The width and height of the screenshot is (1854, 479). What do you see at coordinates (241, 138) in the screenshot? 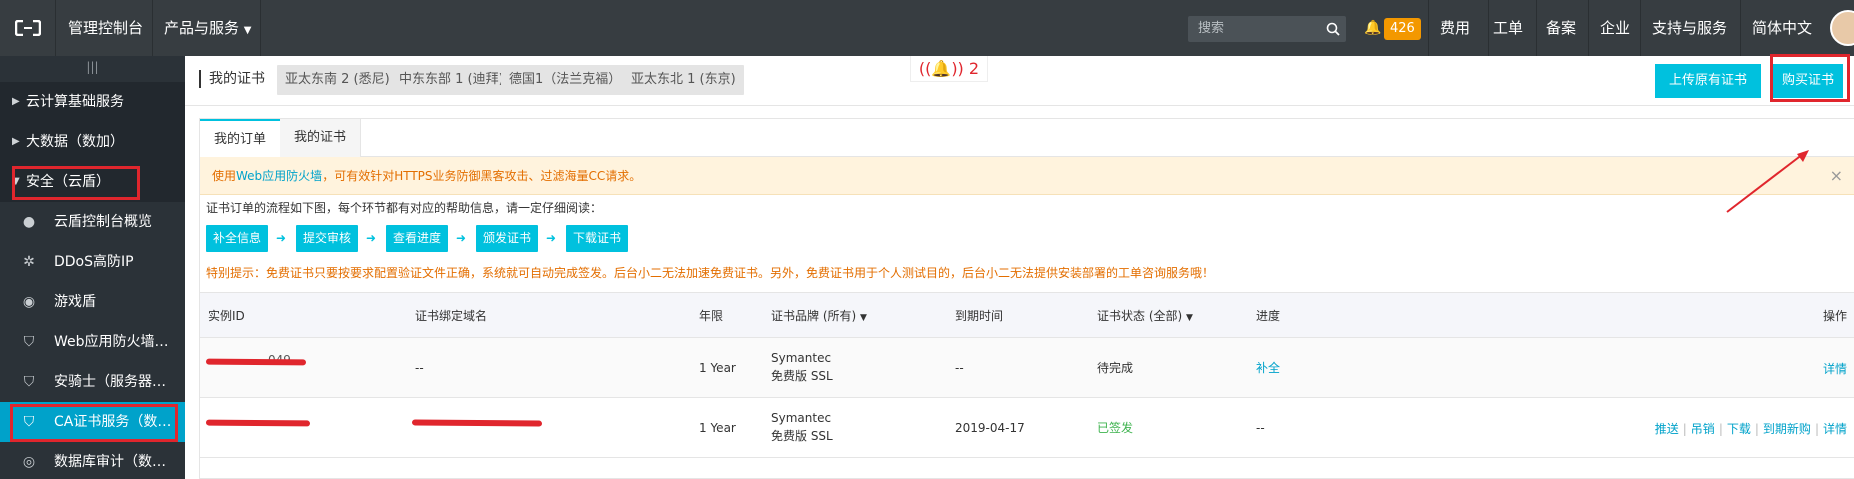
I see `tab-my-orders: 我的订单` at bounding box center [241, 138].